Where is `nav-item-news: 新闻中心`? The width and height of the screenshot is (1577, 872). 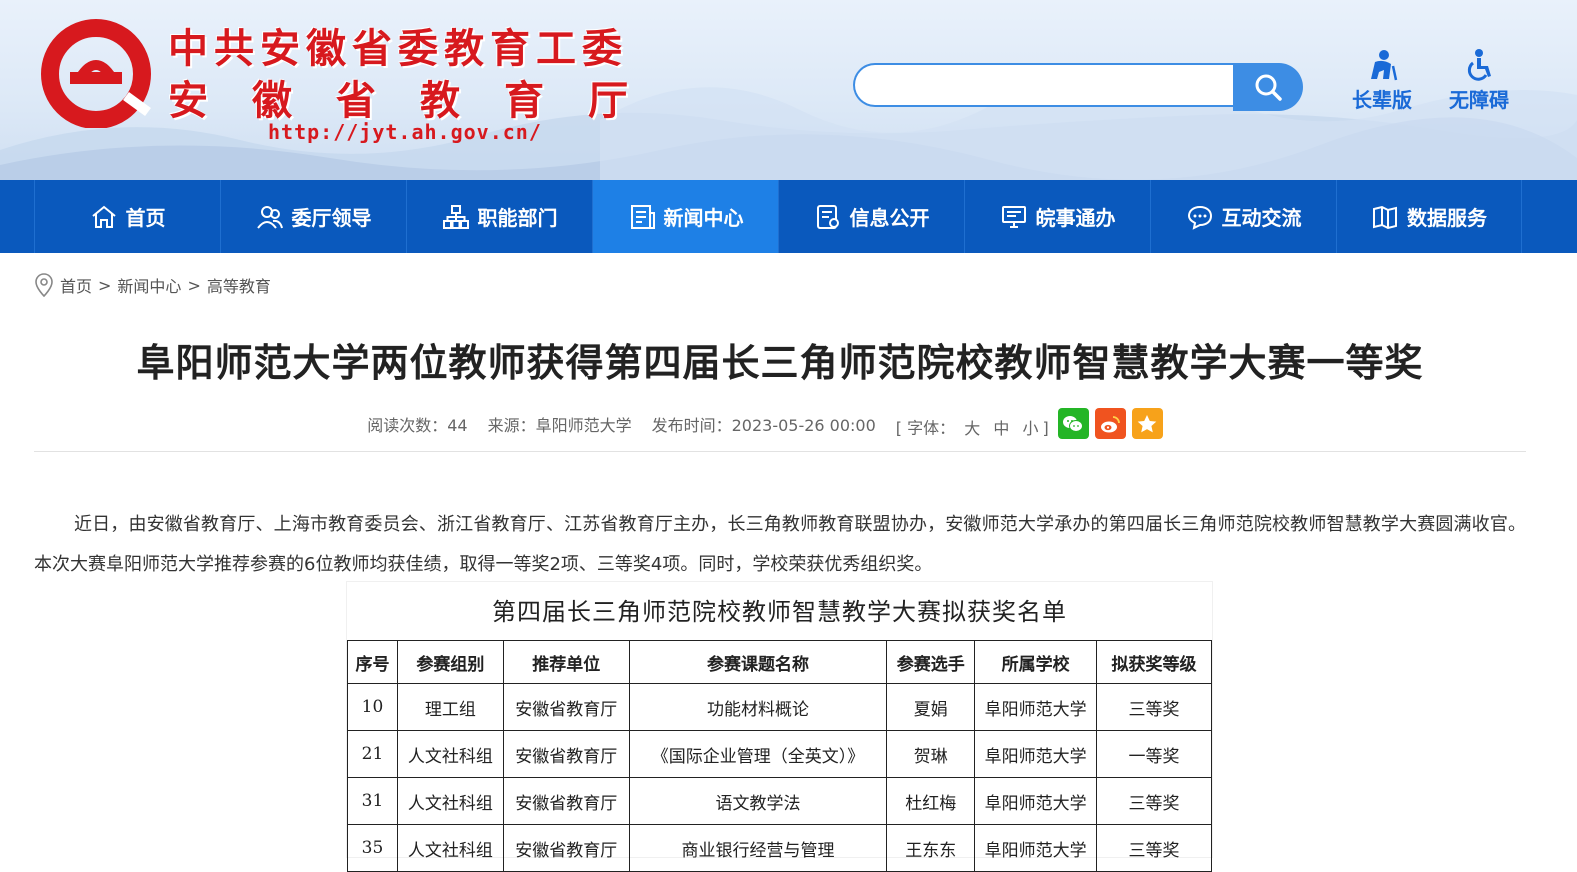
nav-item-news: 新闻中心 is located at coordinates (685, 216).